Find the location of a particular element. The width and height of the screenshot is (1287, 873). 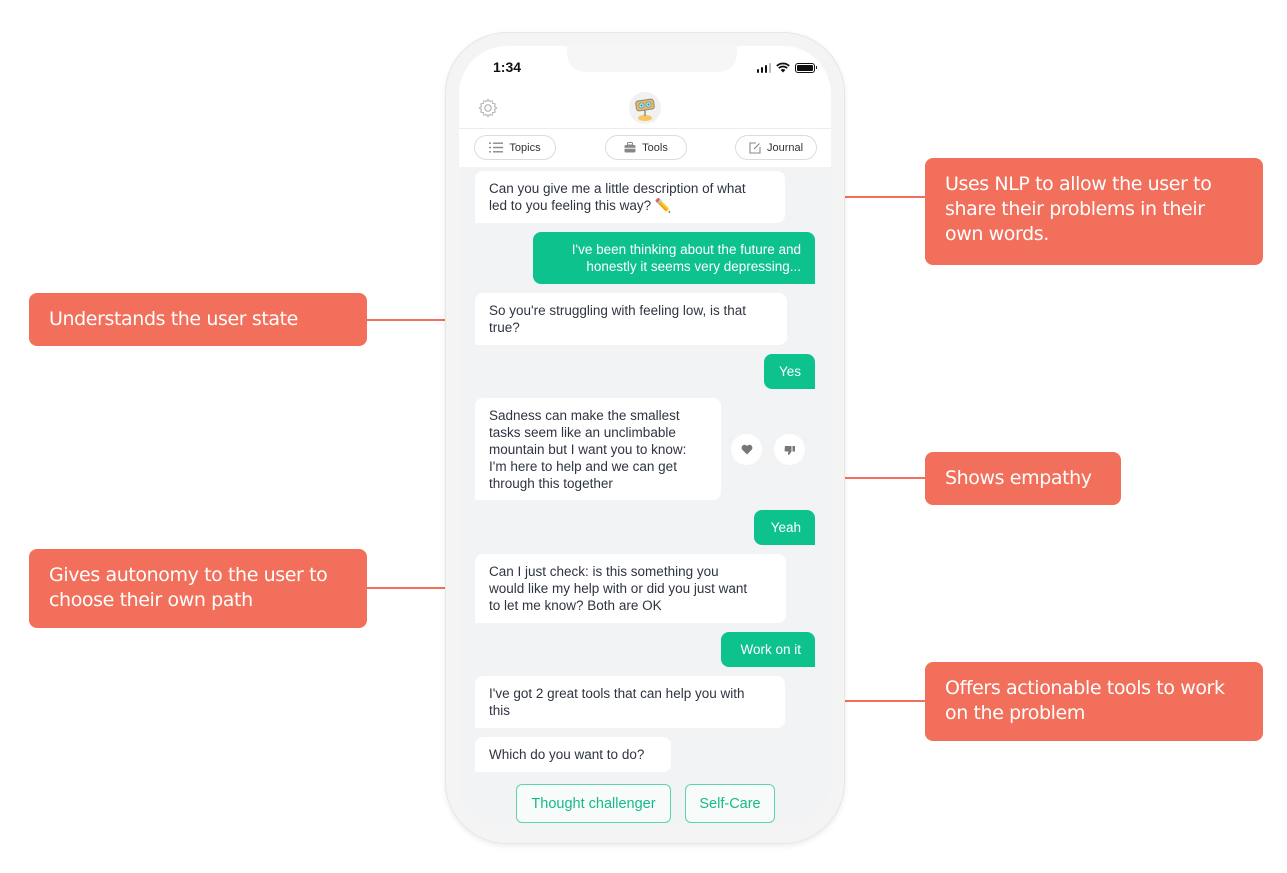

callout-empathy-text: Shows empathy is located at coordinates (1018, 478).